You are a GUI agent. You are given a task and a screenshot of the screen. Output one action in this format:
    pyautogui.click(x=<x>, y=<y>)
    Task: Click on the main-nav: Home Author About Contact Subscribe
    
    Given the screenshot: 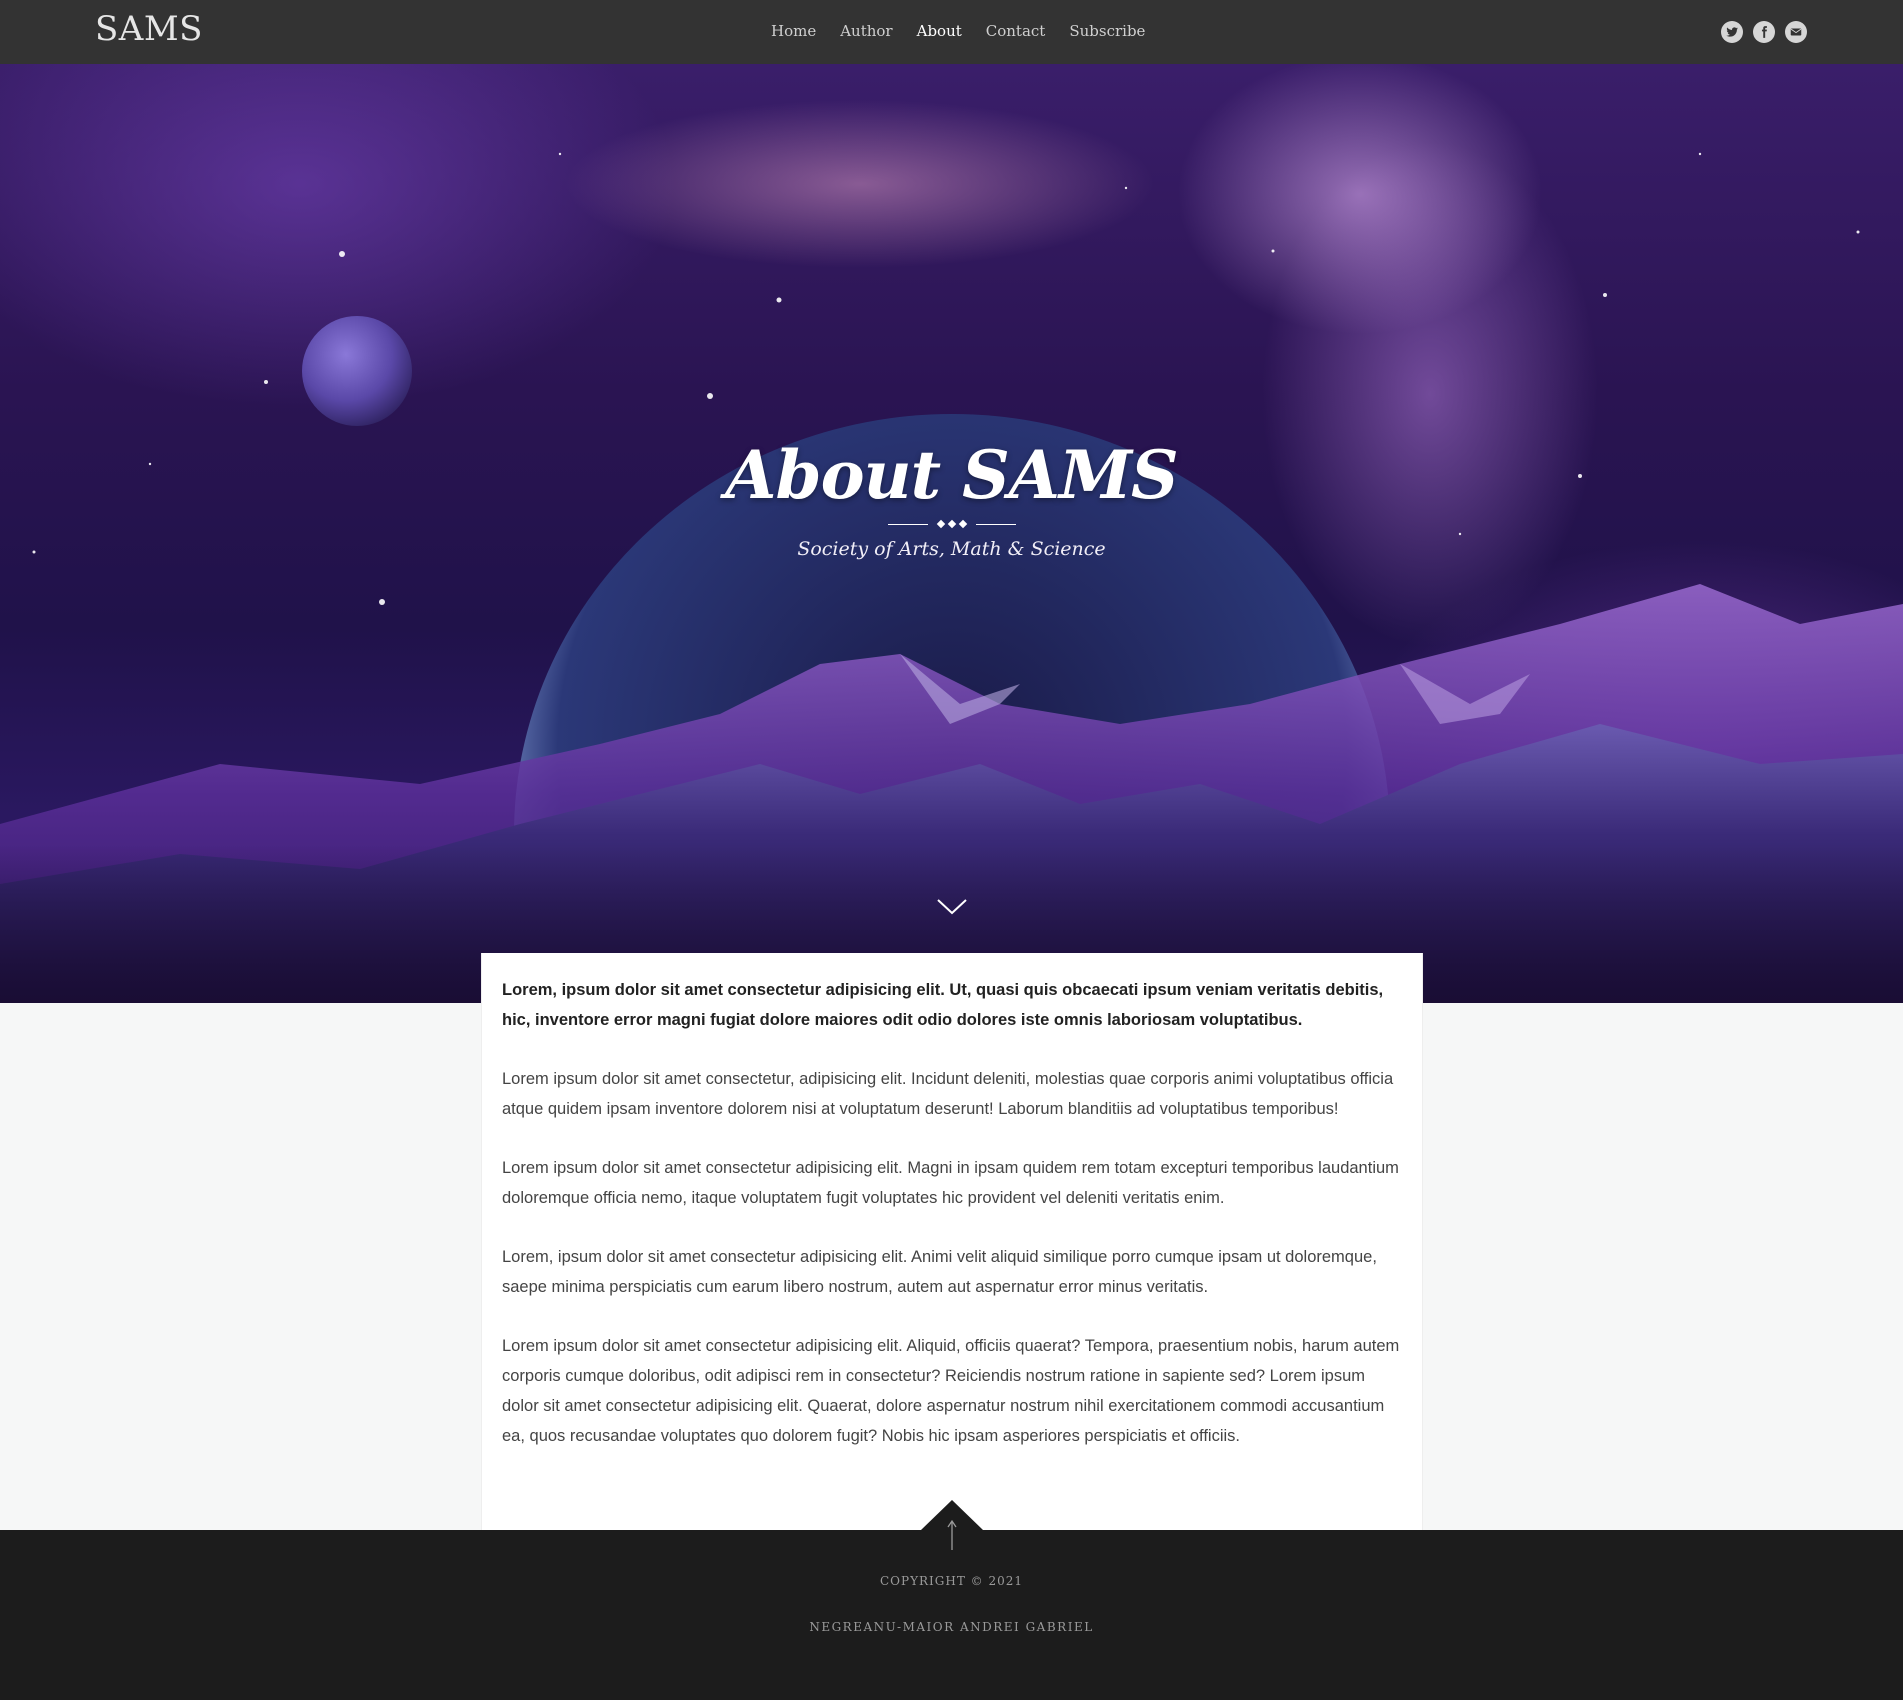 What is the action you would take?
    pyautogui.click(x=958, y=31)
    